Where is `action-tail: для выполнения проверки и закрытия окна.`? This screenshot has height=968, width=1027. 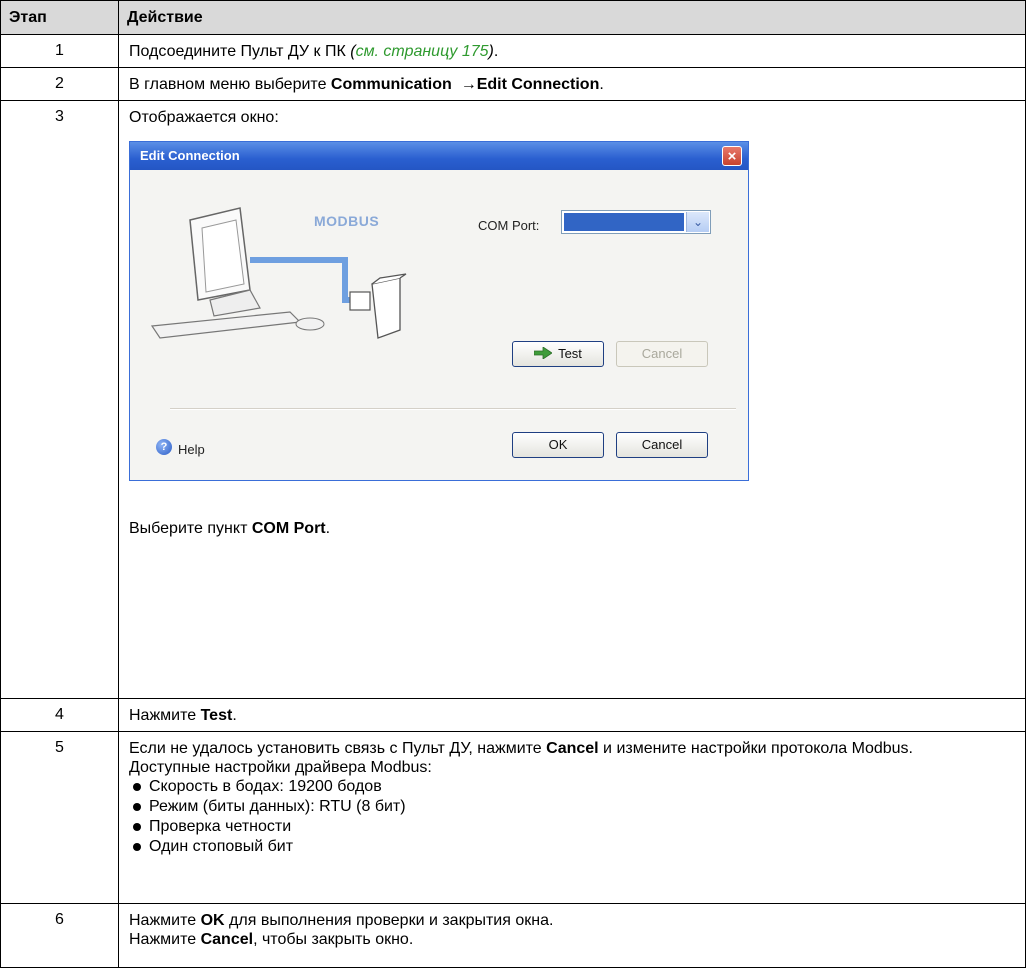 action-tail: для выполнения проверки и закрытия окна. is located at coordinates (389, 920).